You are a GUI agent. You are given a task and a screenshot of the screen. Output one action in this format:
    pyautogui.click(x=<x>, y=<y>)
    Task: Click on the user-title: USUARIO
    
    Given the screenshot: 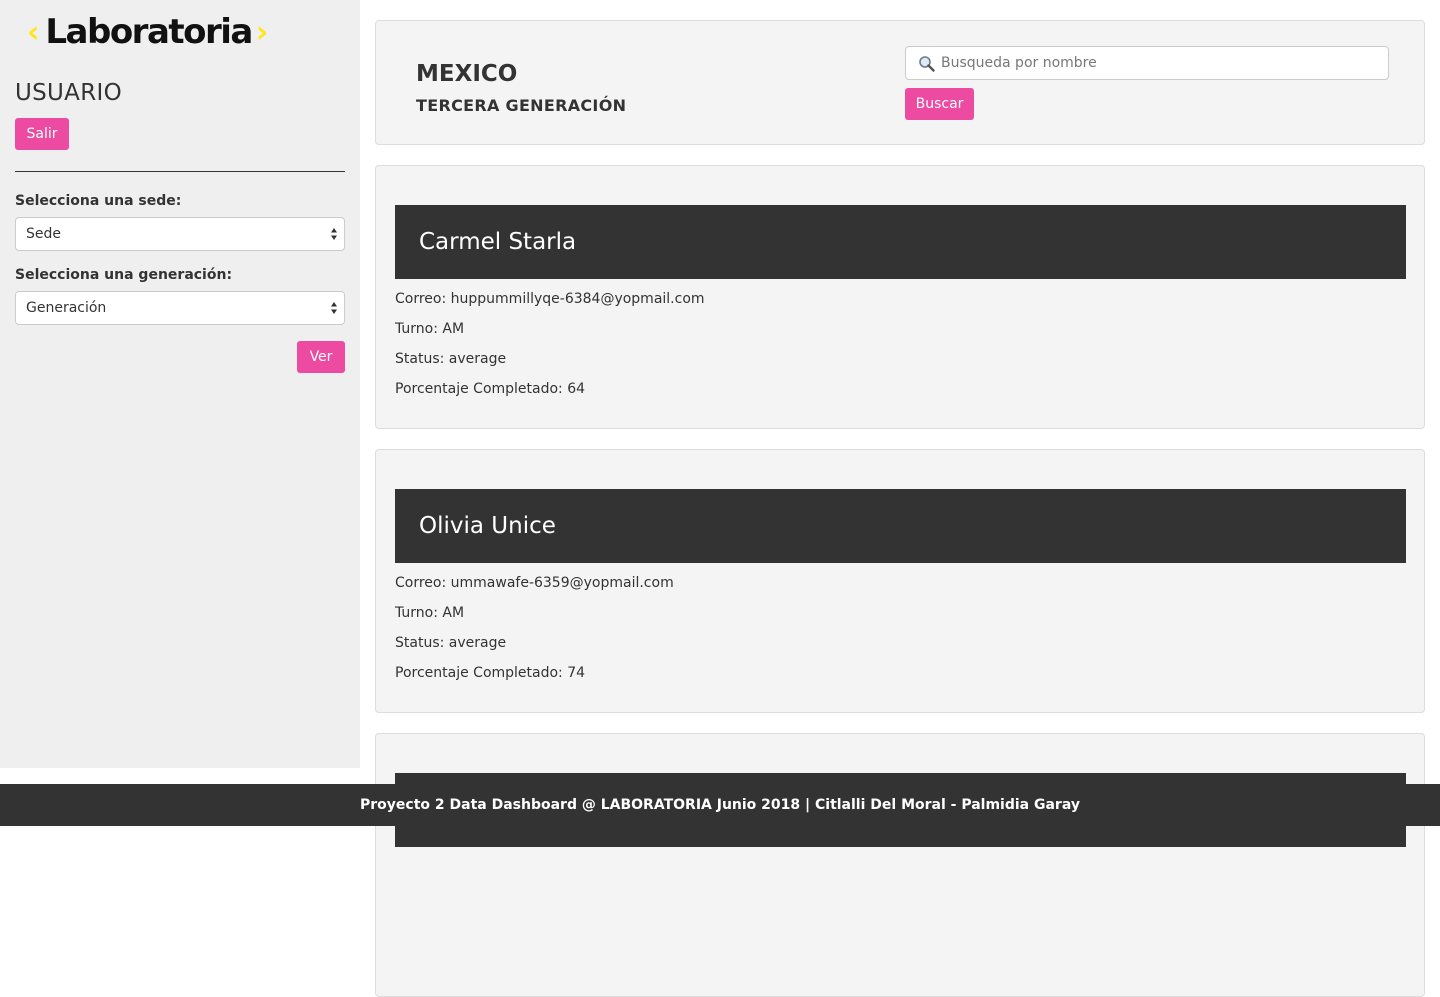 What is the action you would take?
    pyautogui.click(x=68, y=93)
    